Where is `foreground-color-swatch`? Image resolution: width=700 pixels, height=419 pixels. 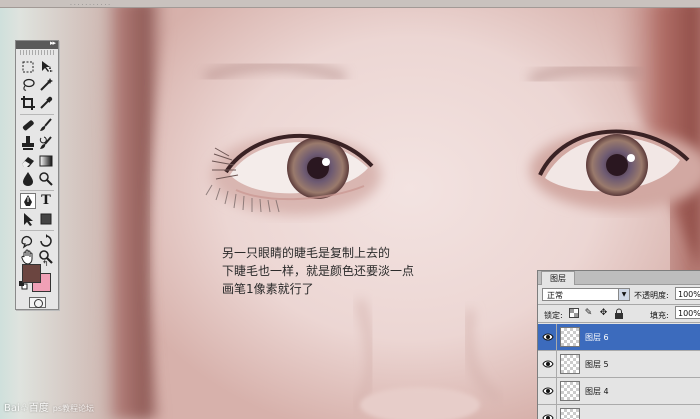 foreground-color-swatch is located at coordinates (31, 273).